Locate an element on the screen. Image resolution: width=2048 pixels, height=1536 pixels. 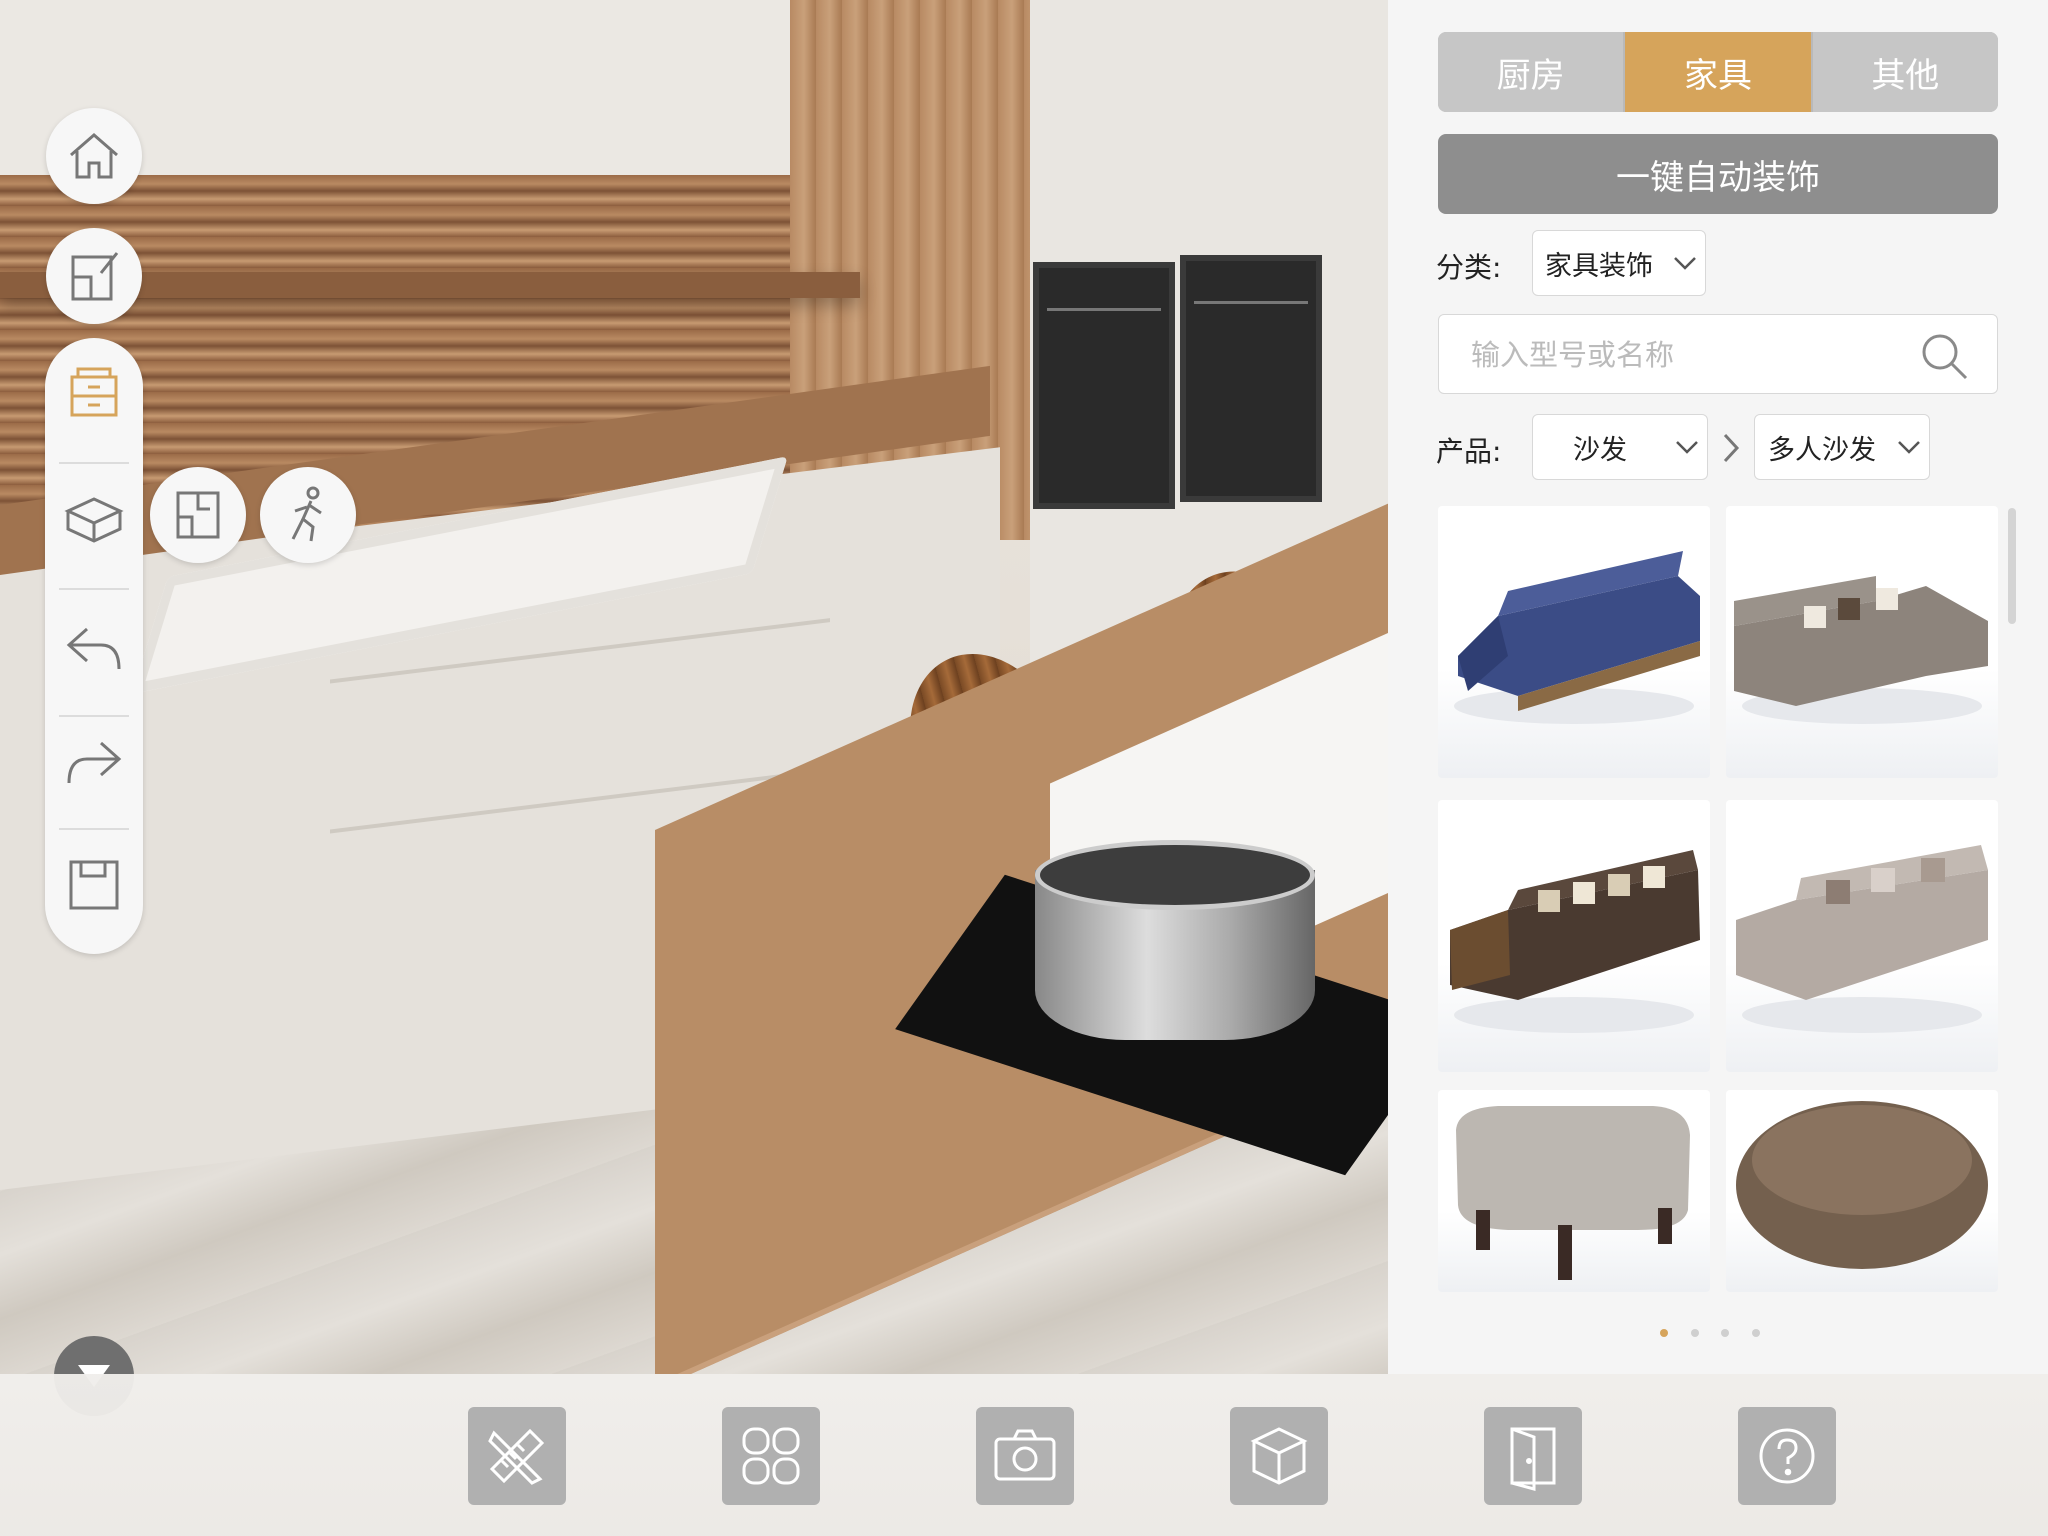
pot is located at coordinates (1175, 940).